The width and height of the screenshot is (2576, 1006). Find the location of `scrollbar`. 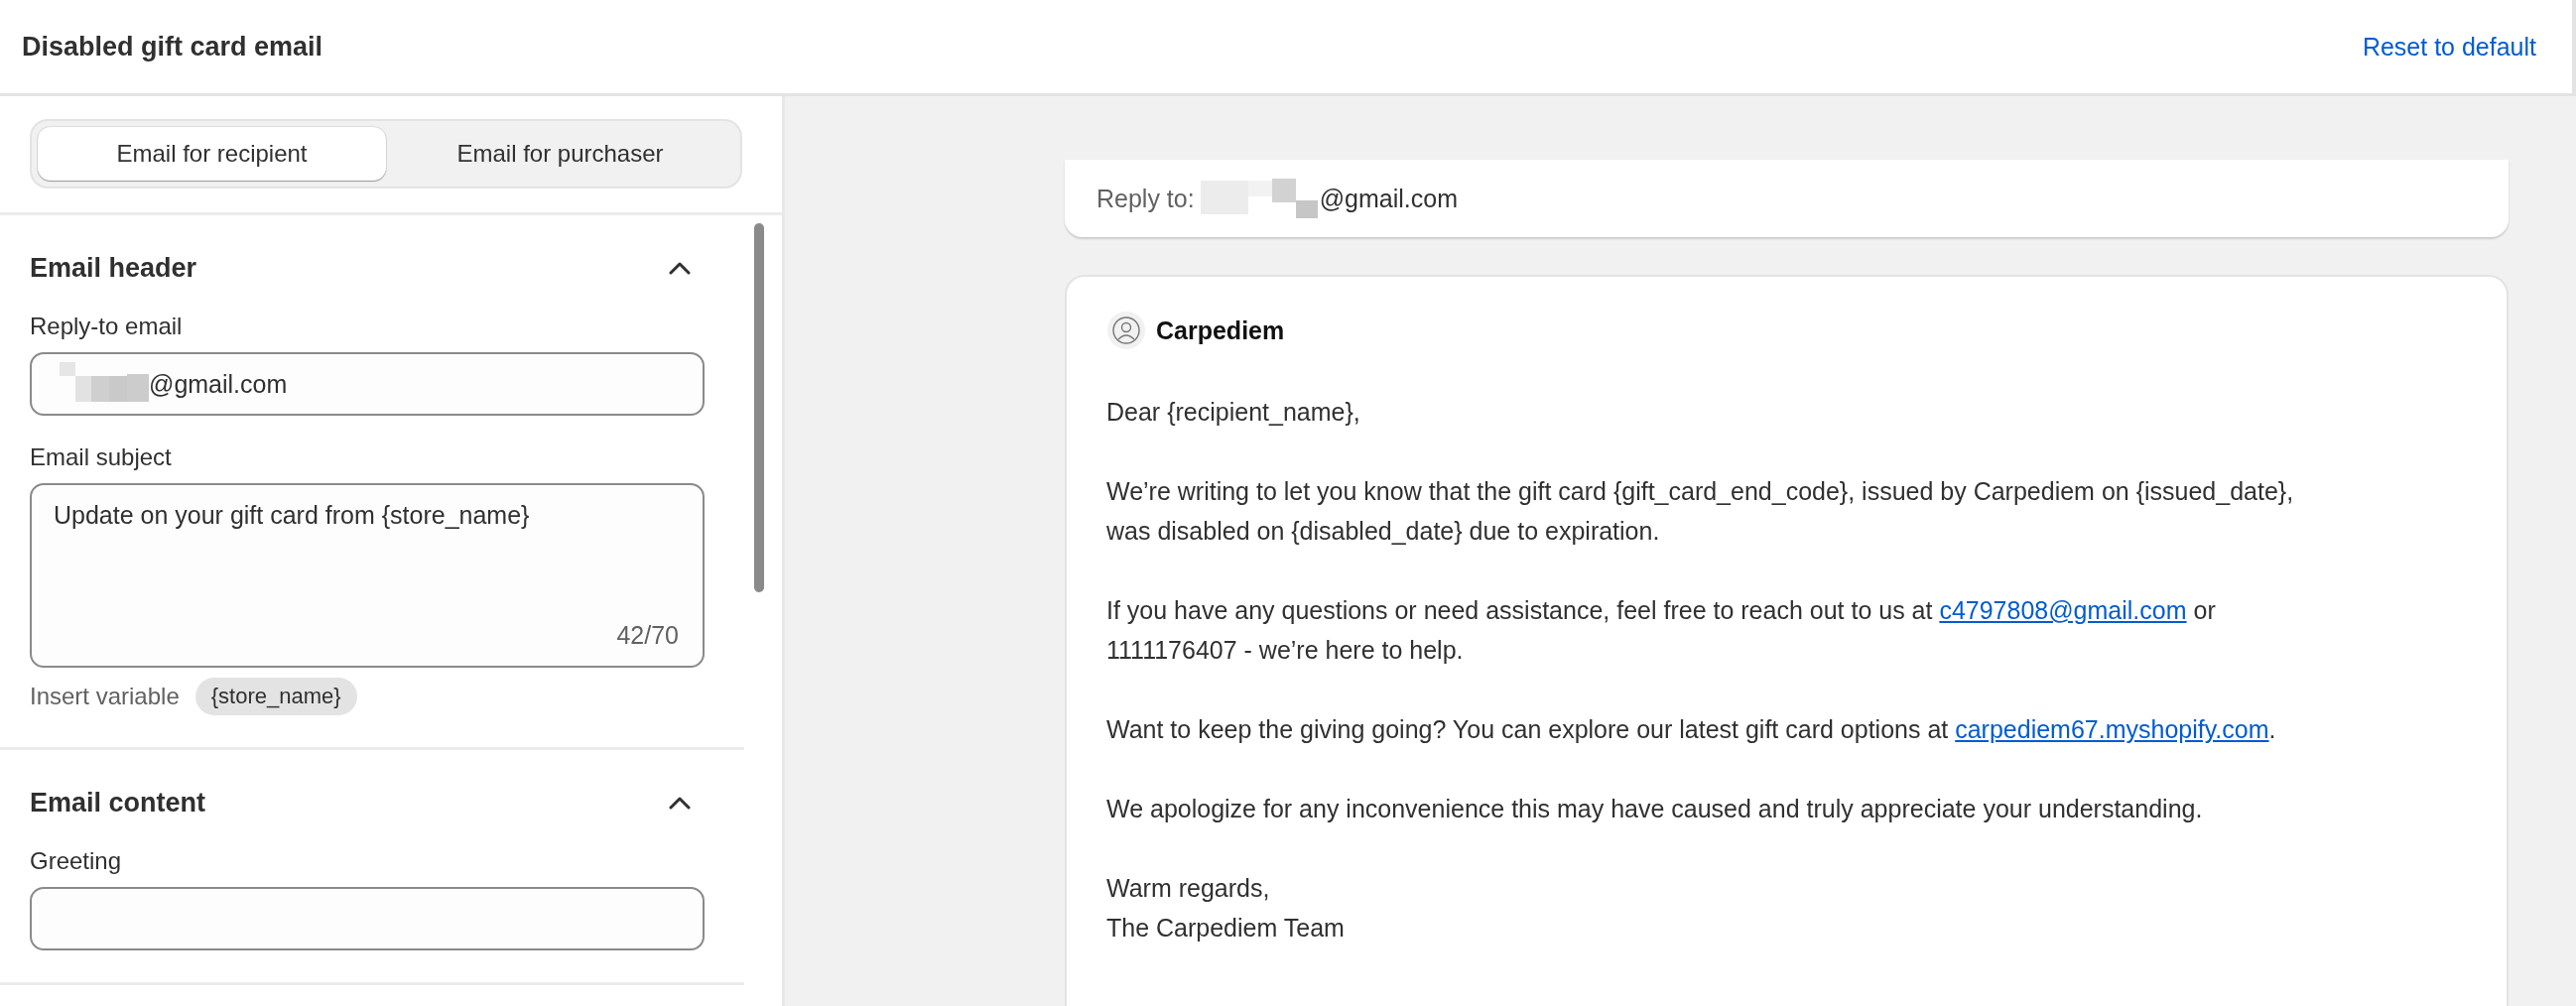

scrollbar is located at coordinates (759, 408).